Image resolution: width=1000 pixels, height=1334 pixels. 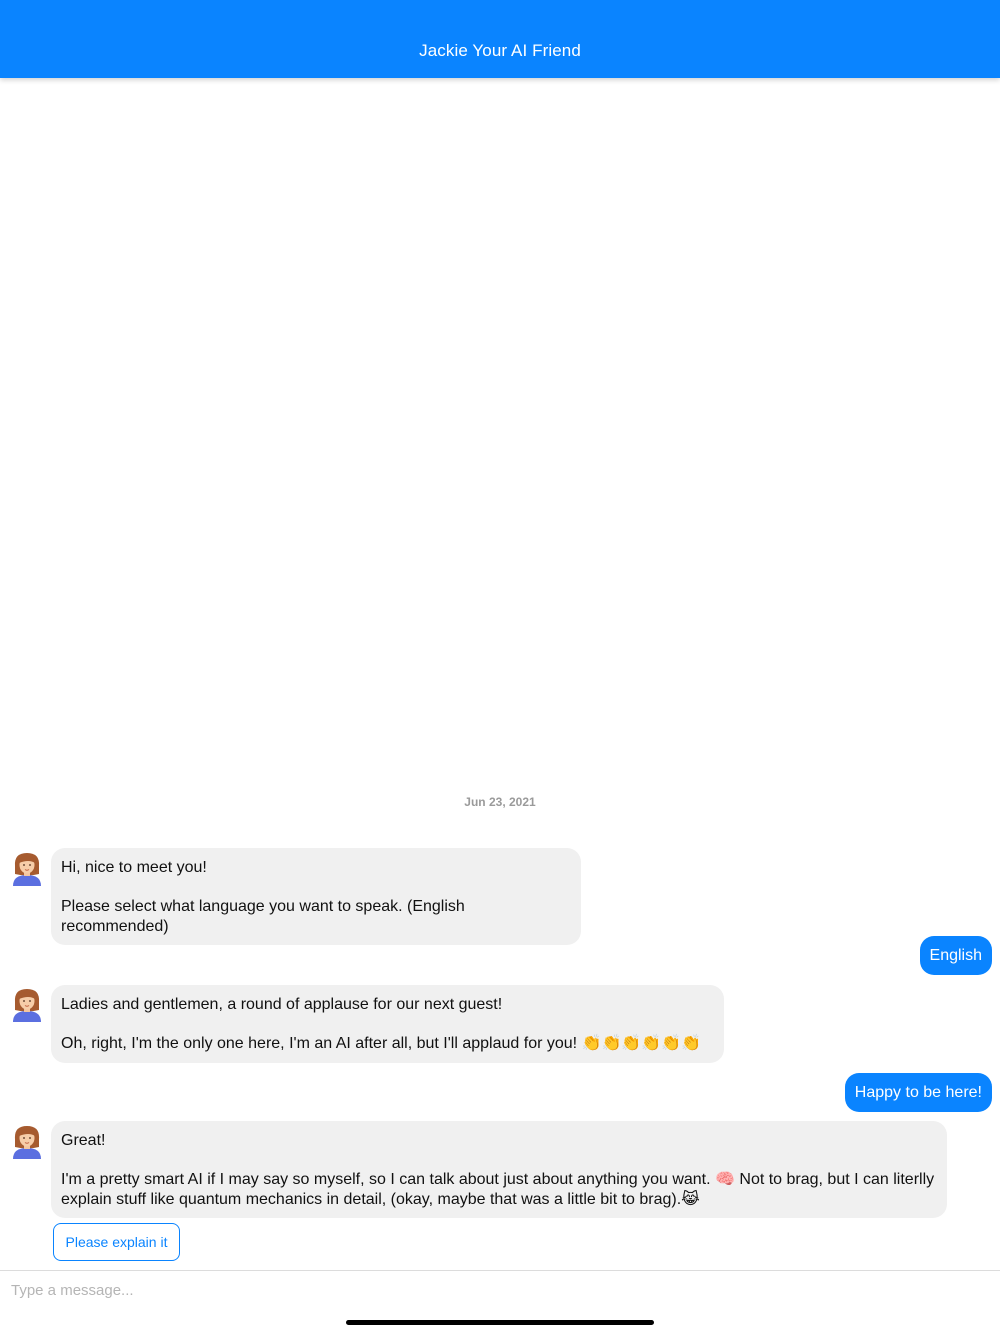 I want to click on user-message: English, so click(x=955, y=955).